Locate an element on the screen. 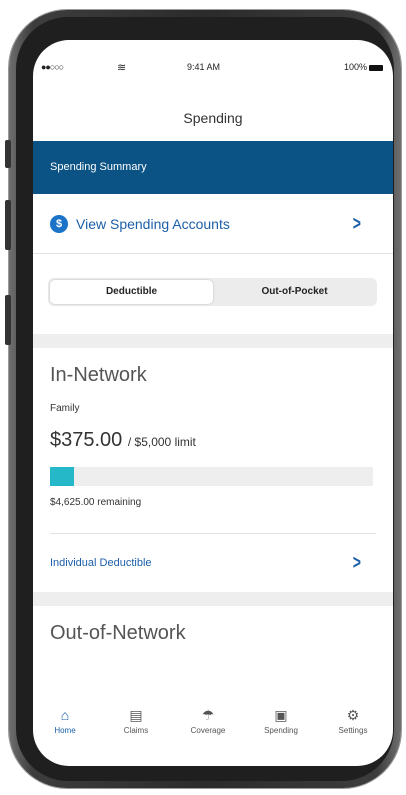  individual-deductible-label: Individual Deductible is located at coordinates (101, 563).